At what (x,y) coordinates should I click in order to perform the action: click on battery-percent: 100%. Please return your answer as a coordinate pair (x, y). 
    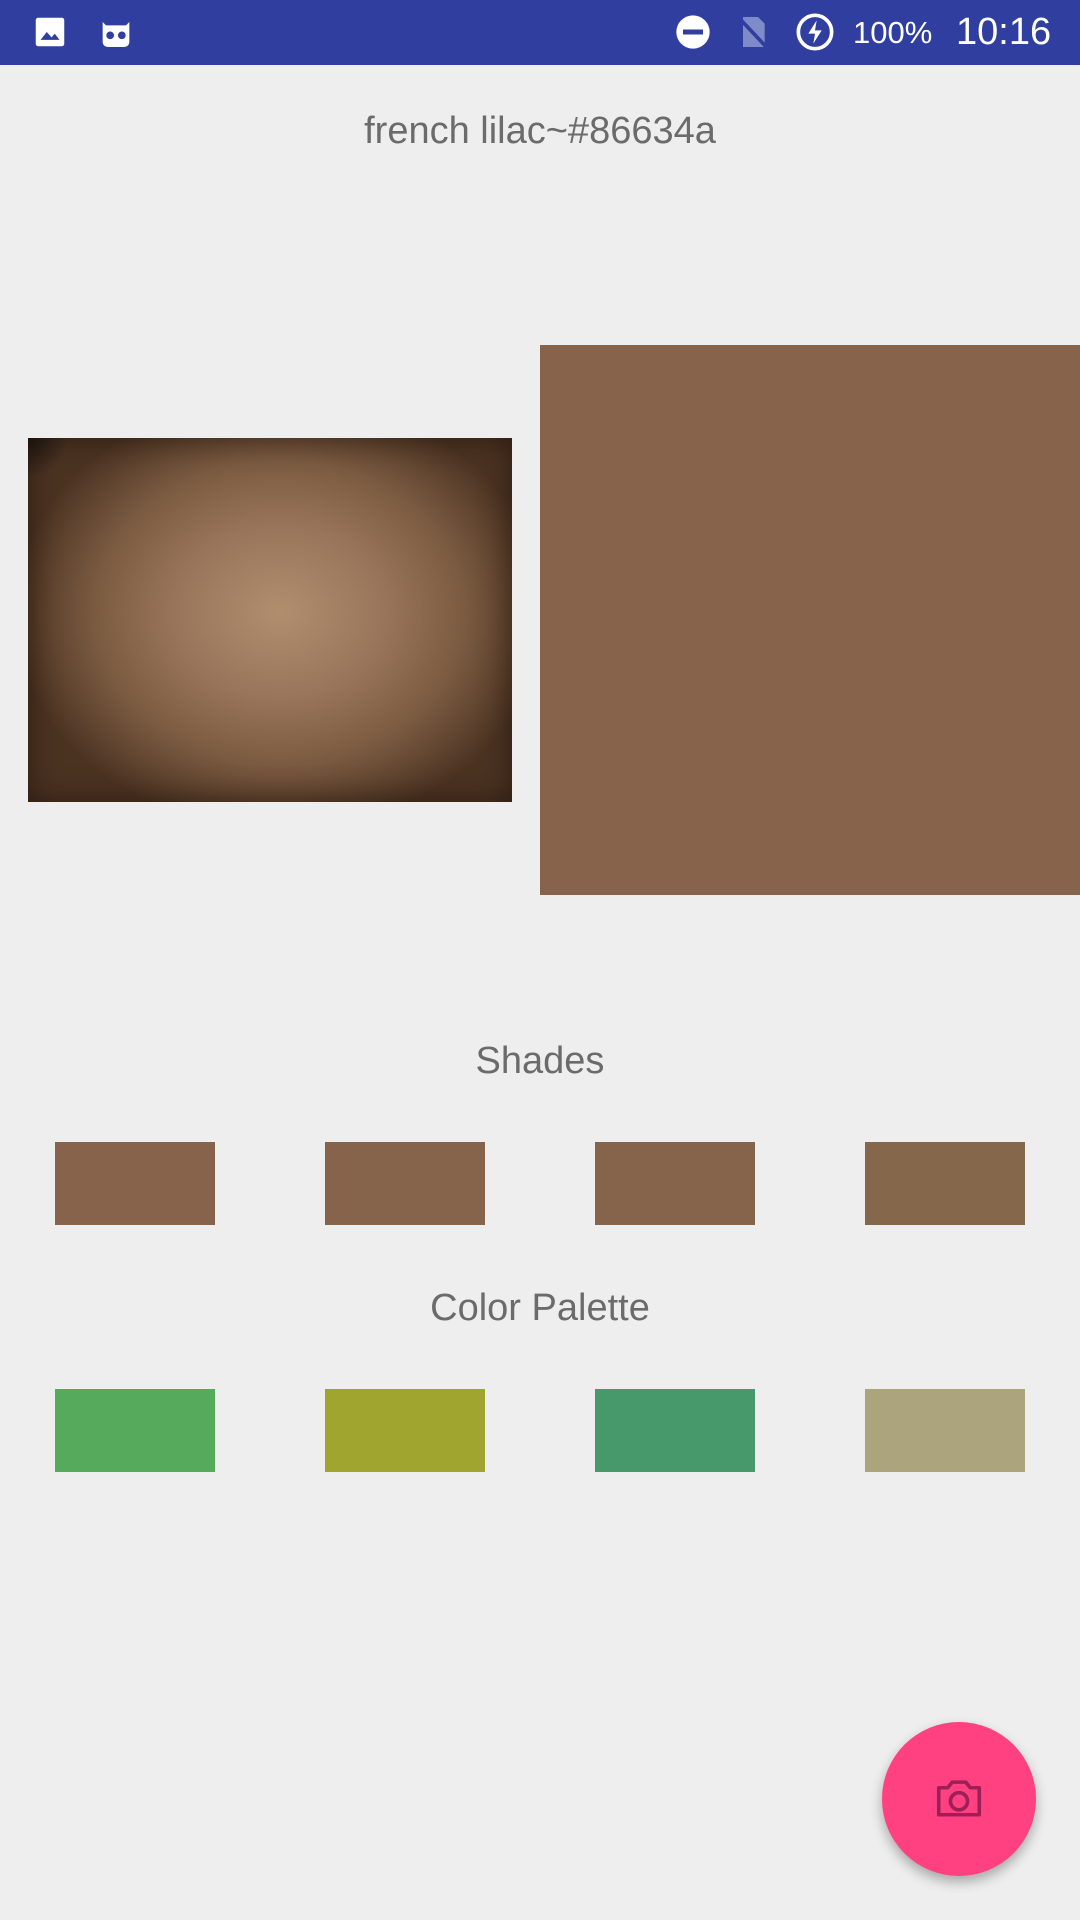
    Looking at the image, I should click on (893, 32).